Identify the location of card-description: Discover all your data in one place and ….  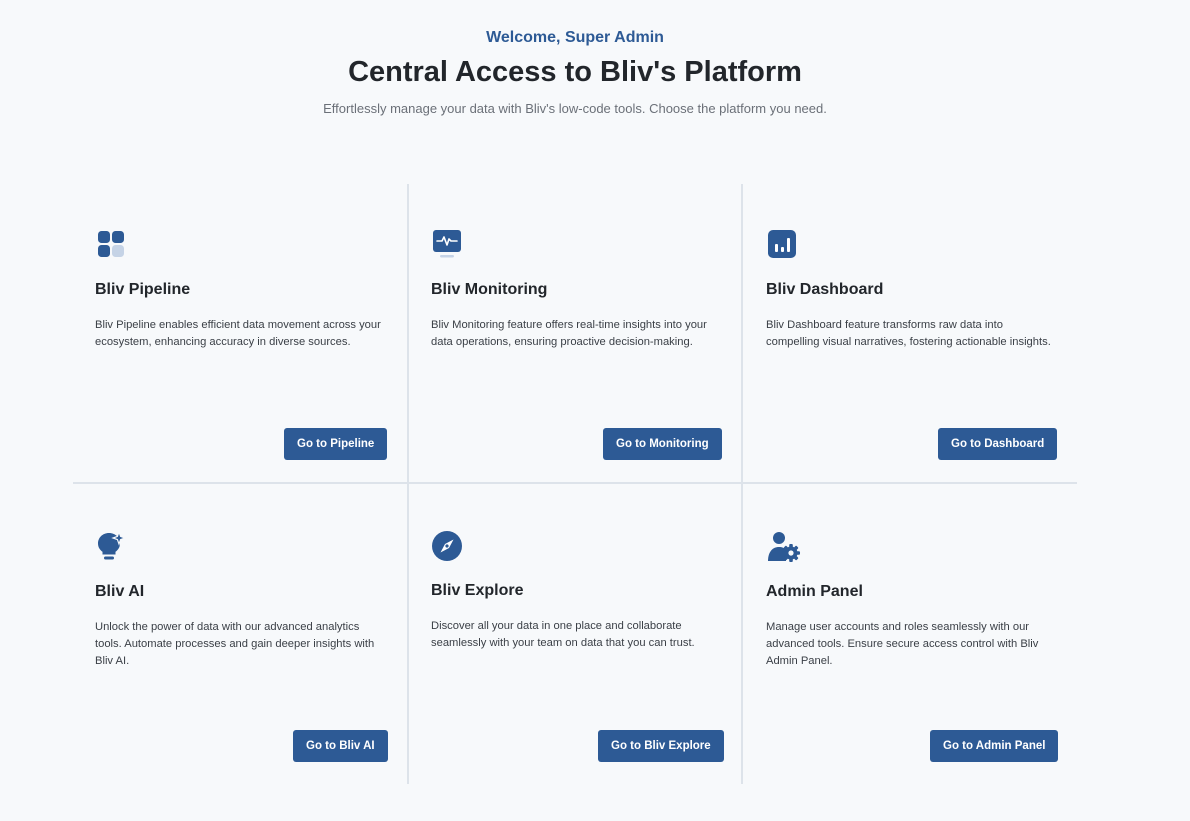
(563, 634).